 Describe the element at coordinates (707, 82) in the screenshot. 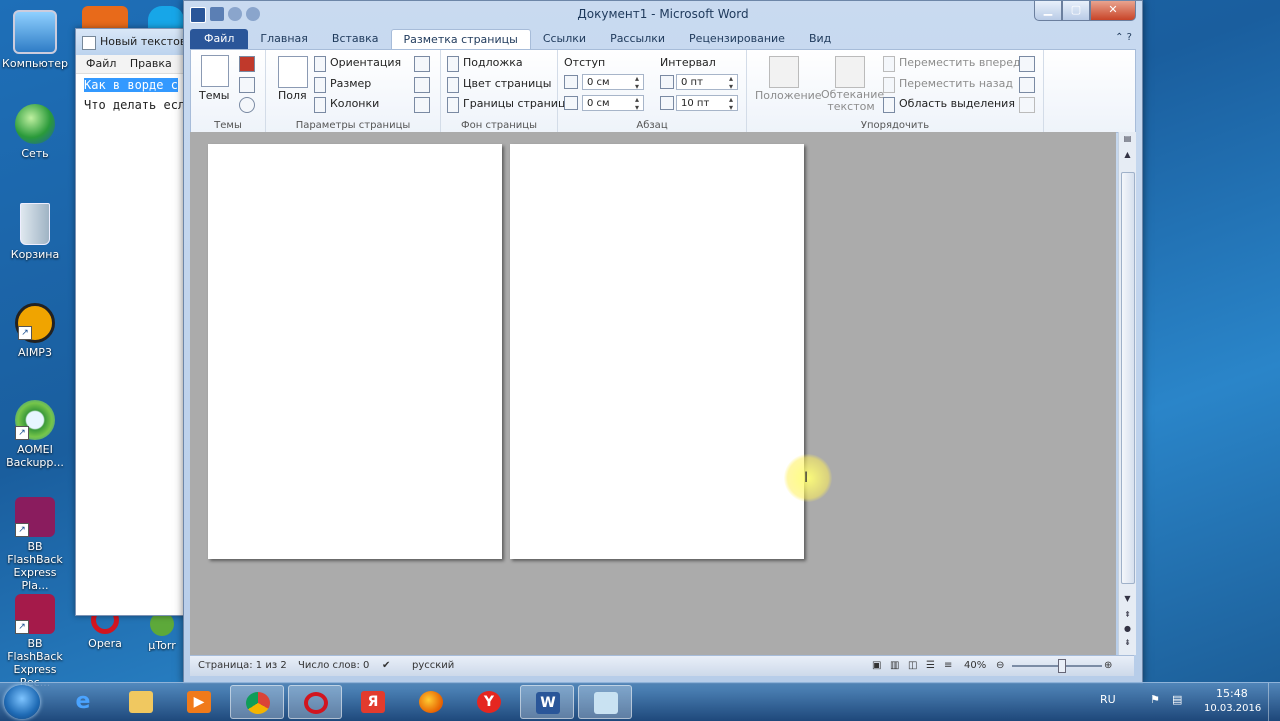

I see `spacing-before-input: 0 пт` at that location.